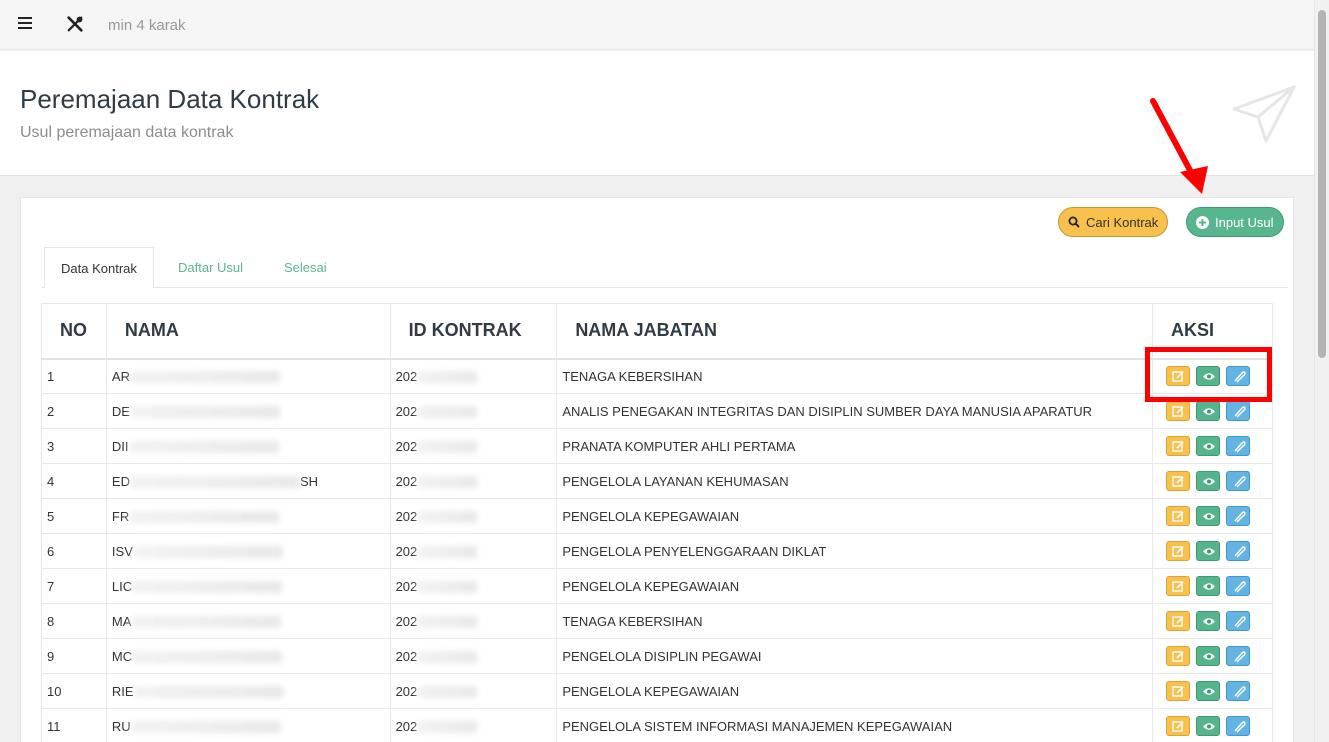 This screenshot has height=742, width=1329. What do you see at coordinates (309, 481) in the screenshot?
I see `nama-tail-text: SH` at bounding box center [309, 481].